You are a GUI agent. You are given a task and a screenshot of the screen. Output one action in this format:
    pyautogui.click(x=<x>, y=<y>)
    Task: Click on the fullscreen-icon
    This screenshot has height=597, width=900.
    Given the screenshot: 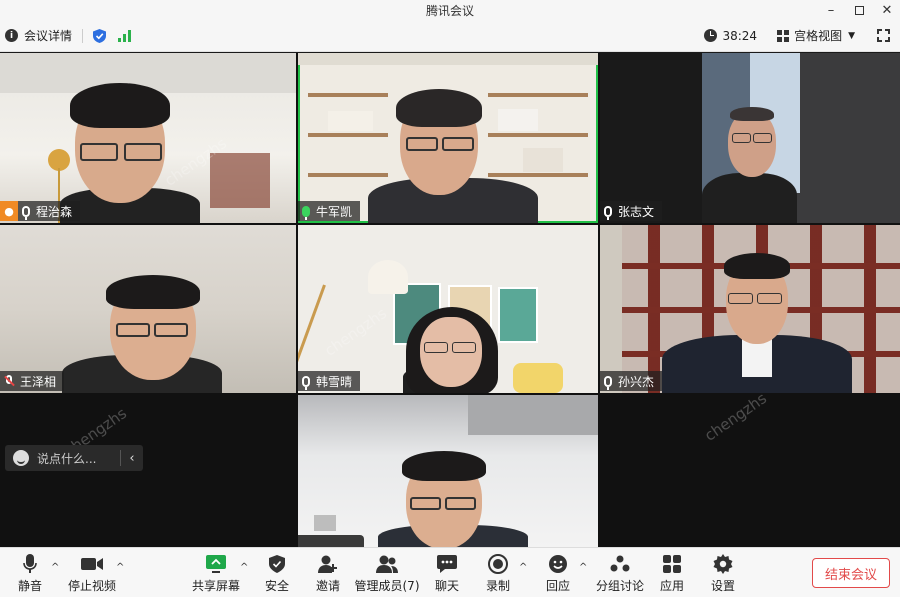 What is the action you would take?
    pyautogui.click(x=883, y=35)
    